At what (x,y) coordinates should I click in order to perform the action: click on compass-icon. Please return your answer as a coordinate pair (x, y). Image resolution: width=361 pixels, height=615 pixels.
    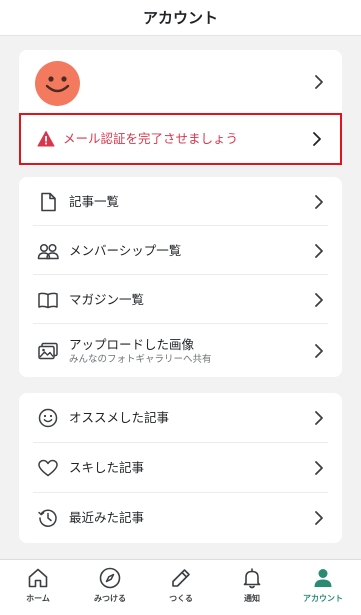
    Looking at the image, I should click on (110, 578).